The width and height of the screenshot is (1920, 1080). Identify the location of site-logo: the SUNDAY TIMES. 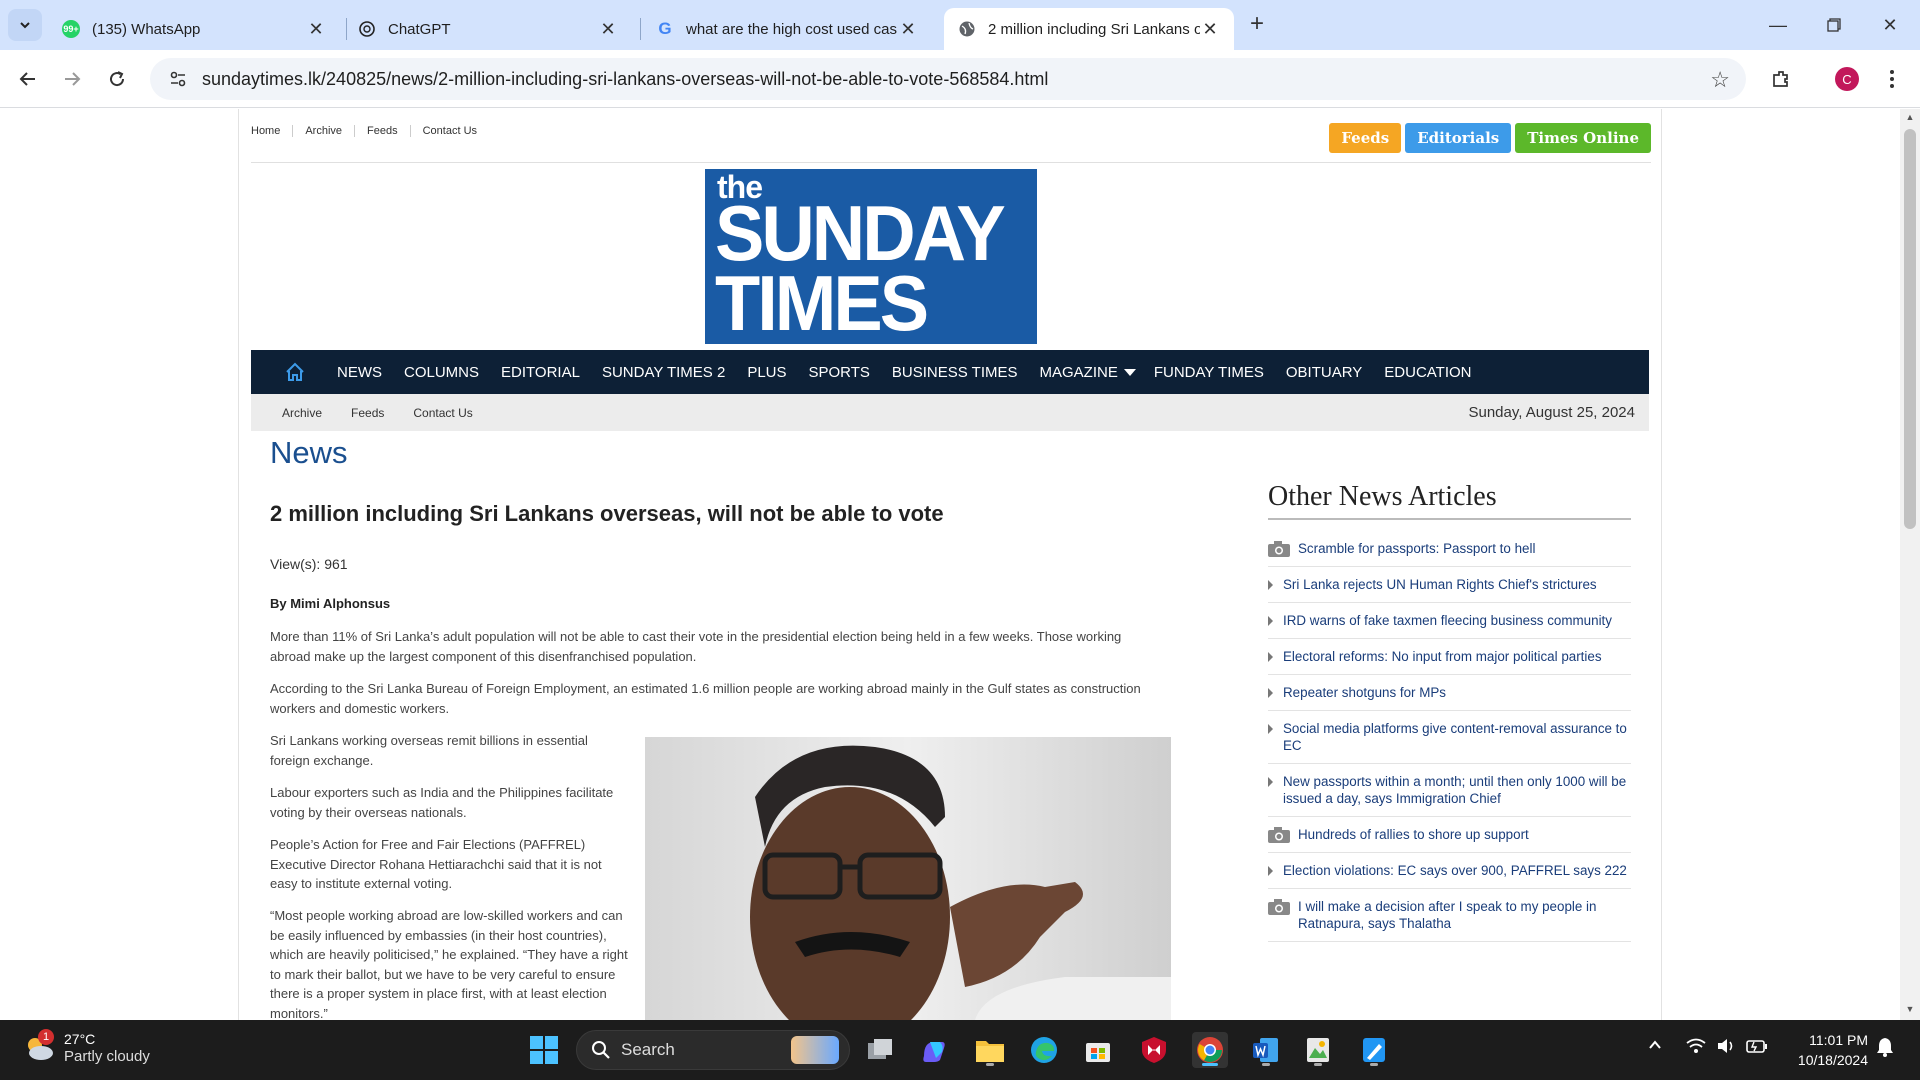
(871, 256).